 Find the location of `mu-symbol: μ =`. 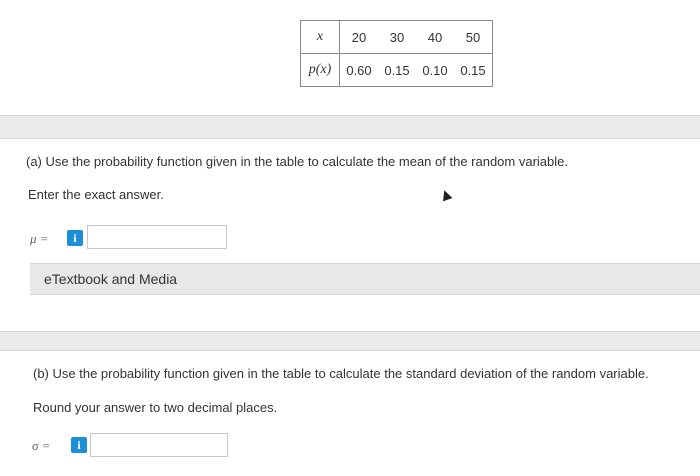

mu-symbol: μ = is located at coordinates (39, 238).